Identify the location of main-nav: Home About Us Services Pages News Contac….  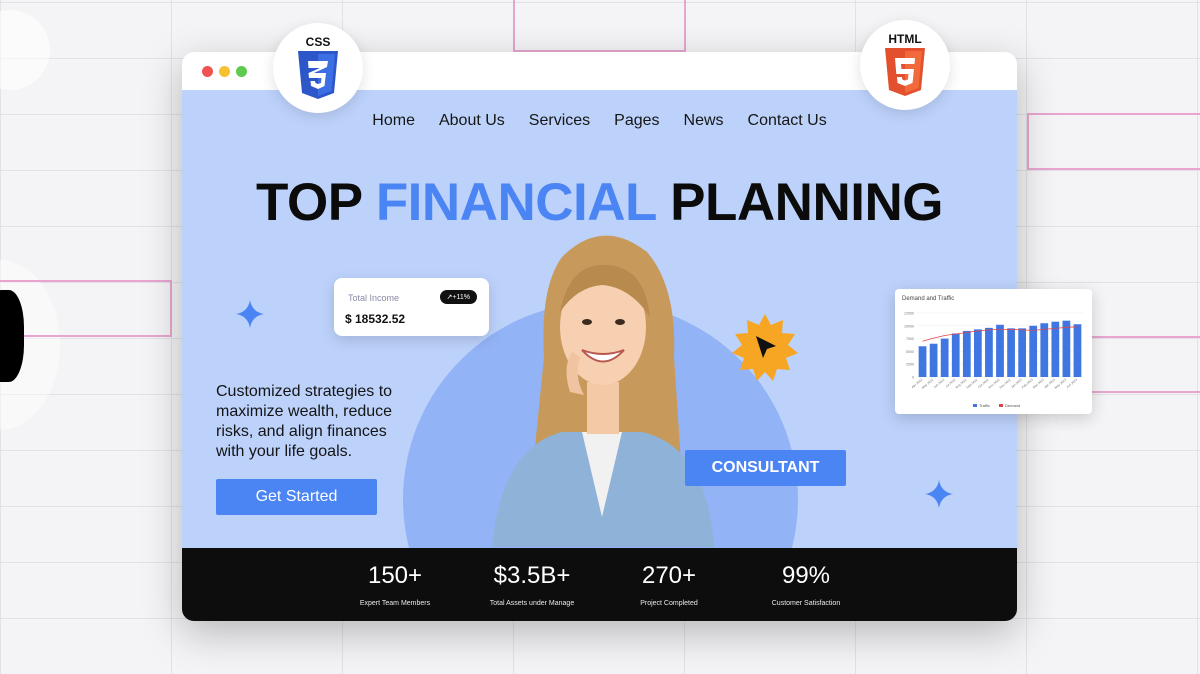
(599, 121).